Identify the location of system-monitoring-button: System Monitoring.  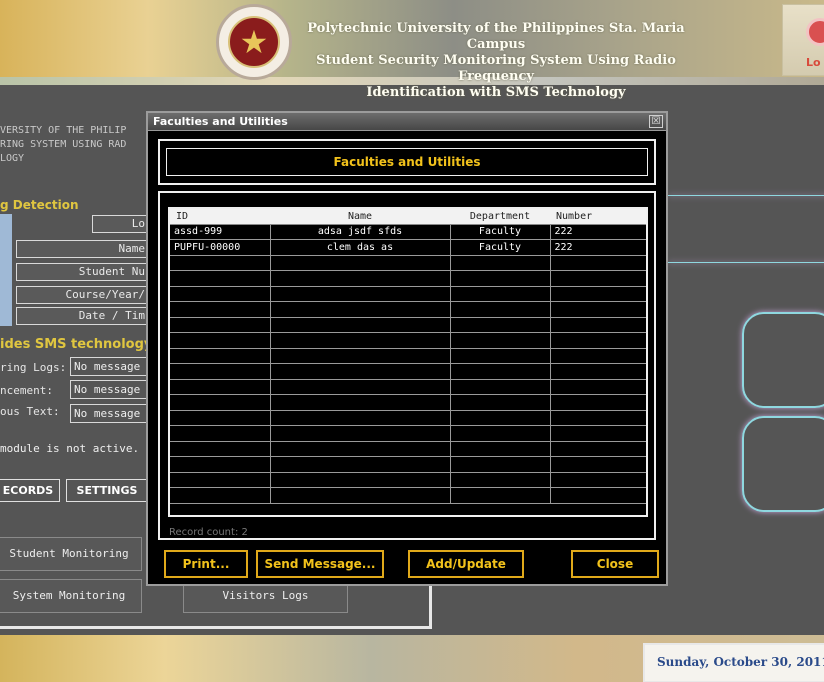
(71, 596).